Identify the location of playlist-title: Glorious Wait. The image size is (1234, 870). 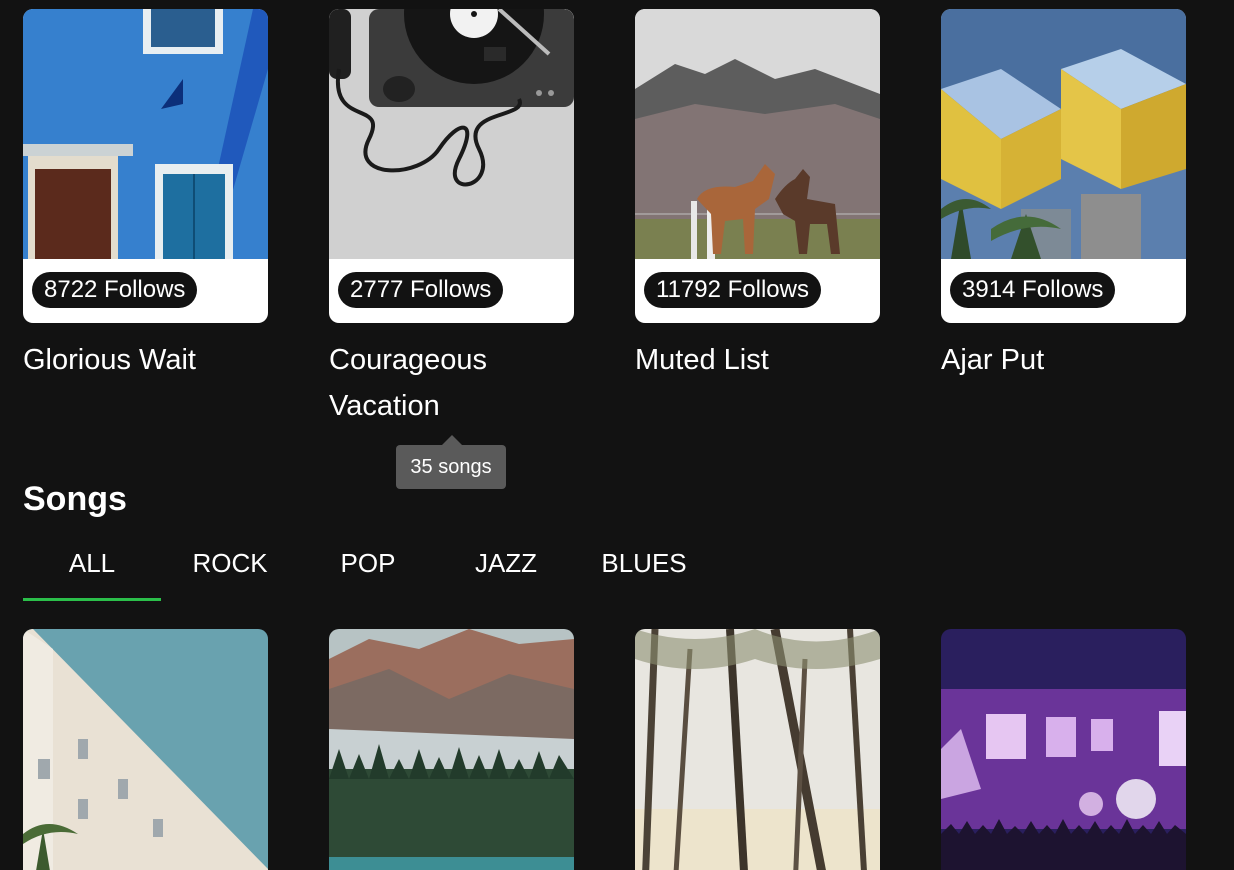
(145, 360).